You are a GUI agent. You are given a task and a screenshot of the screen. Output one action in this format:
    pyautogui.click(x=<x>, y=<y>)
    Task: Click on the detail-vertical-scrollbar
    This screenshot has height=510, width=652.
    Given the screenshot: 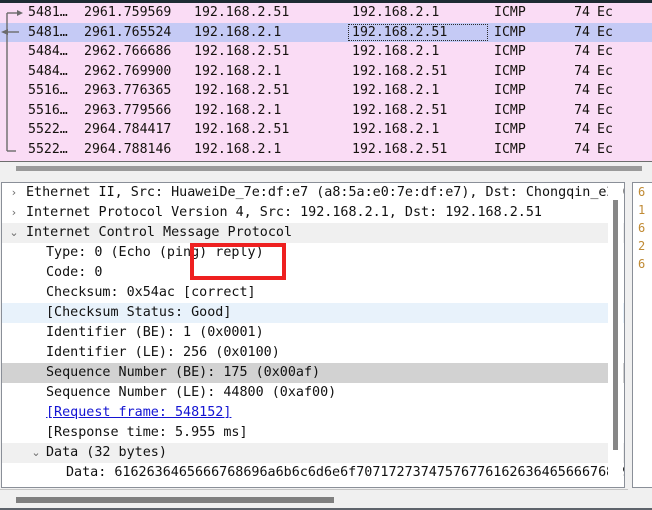 What is the action you would take?
    pyautogui.click(x=615, y=335)
    